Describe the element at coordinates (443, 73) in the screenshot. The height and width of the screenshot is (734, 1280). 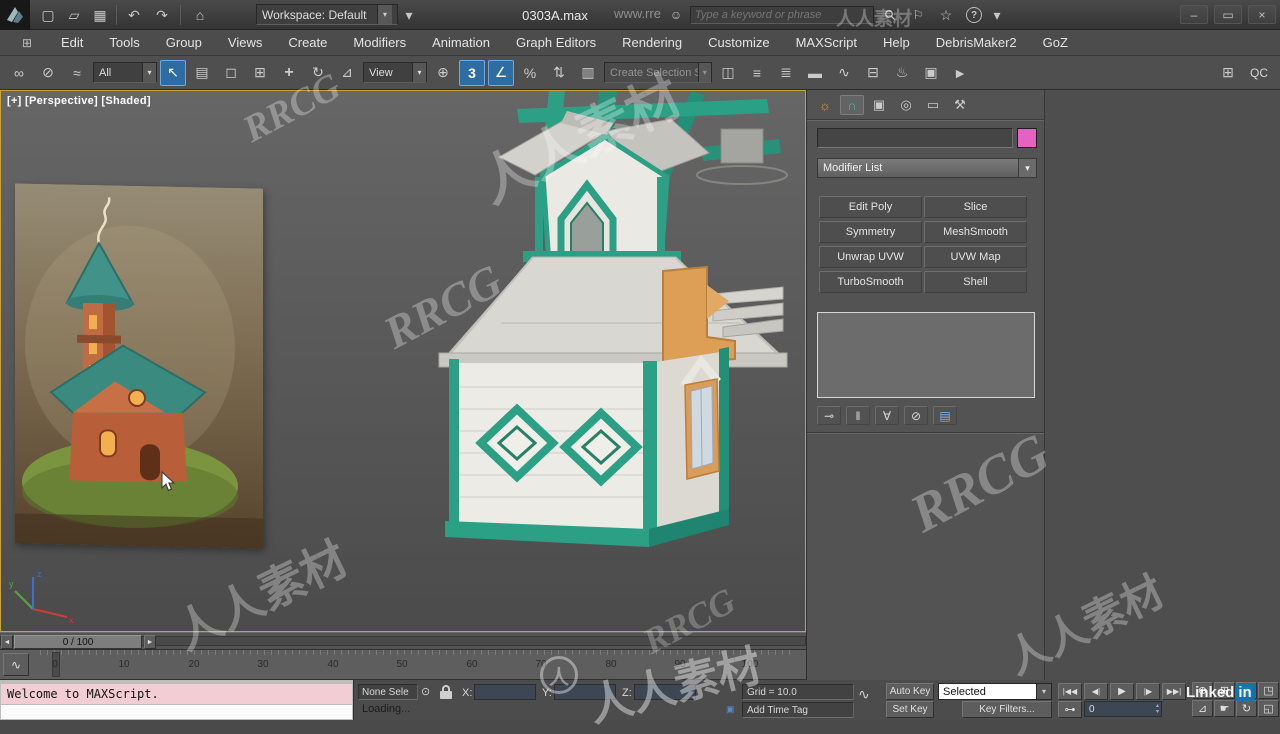
I see `select-and-manipulate-icon: ⊕` at that location.